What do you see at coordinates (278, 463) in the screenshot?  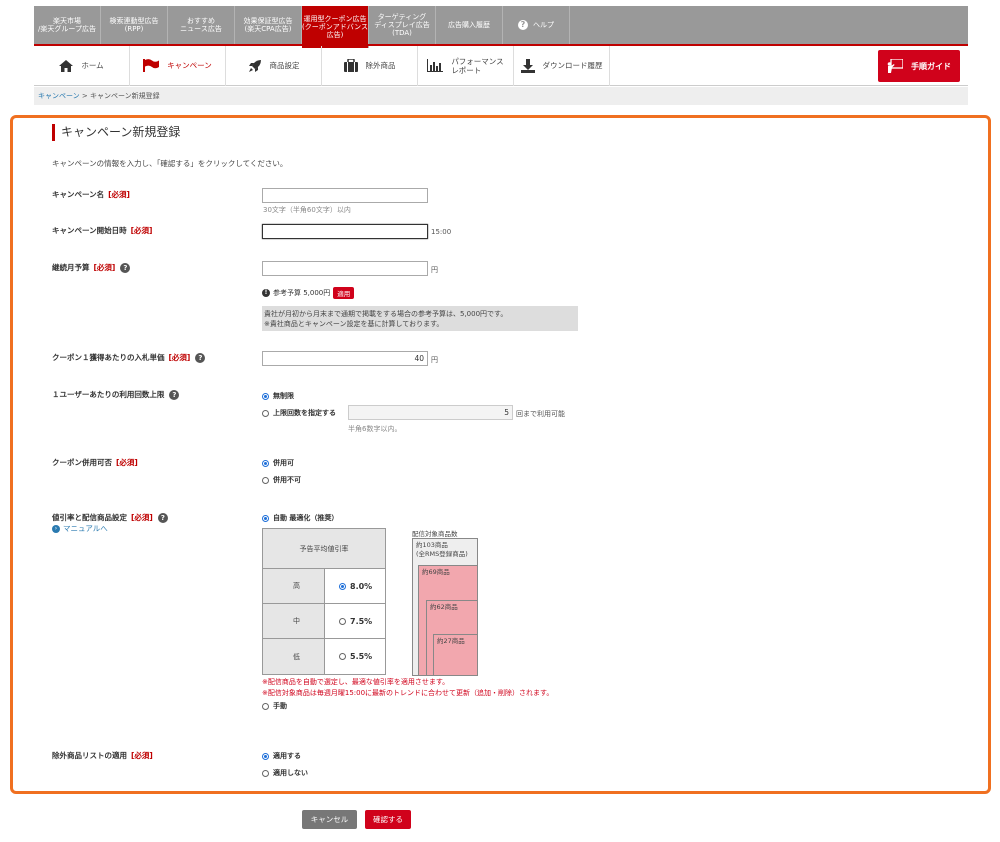 I see `combine-allowed-radio: 併用可` at bounding box center [278, 463].